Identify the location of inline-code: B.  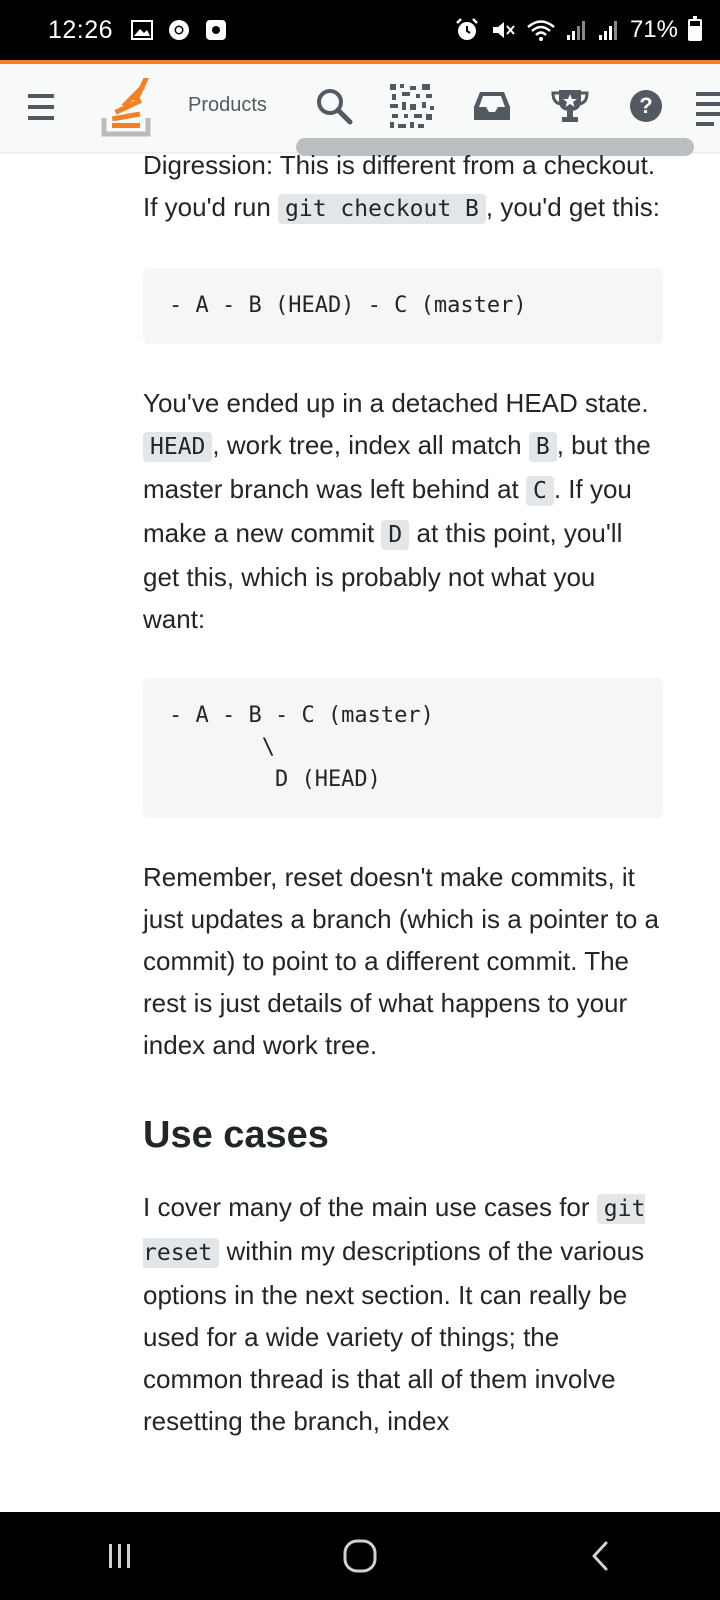
(542, 447).